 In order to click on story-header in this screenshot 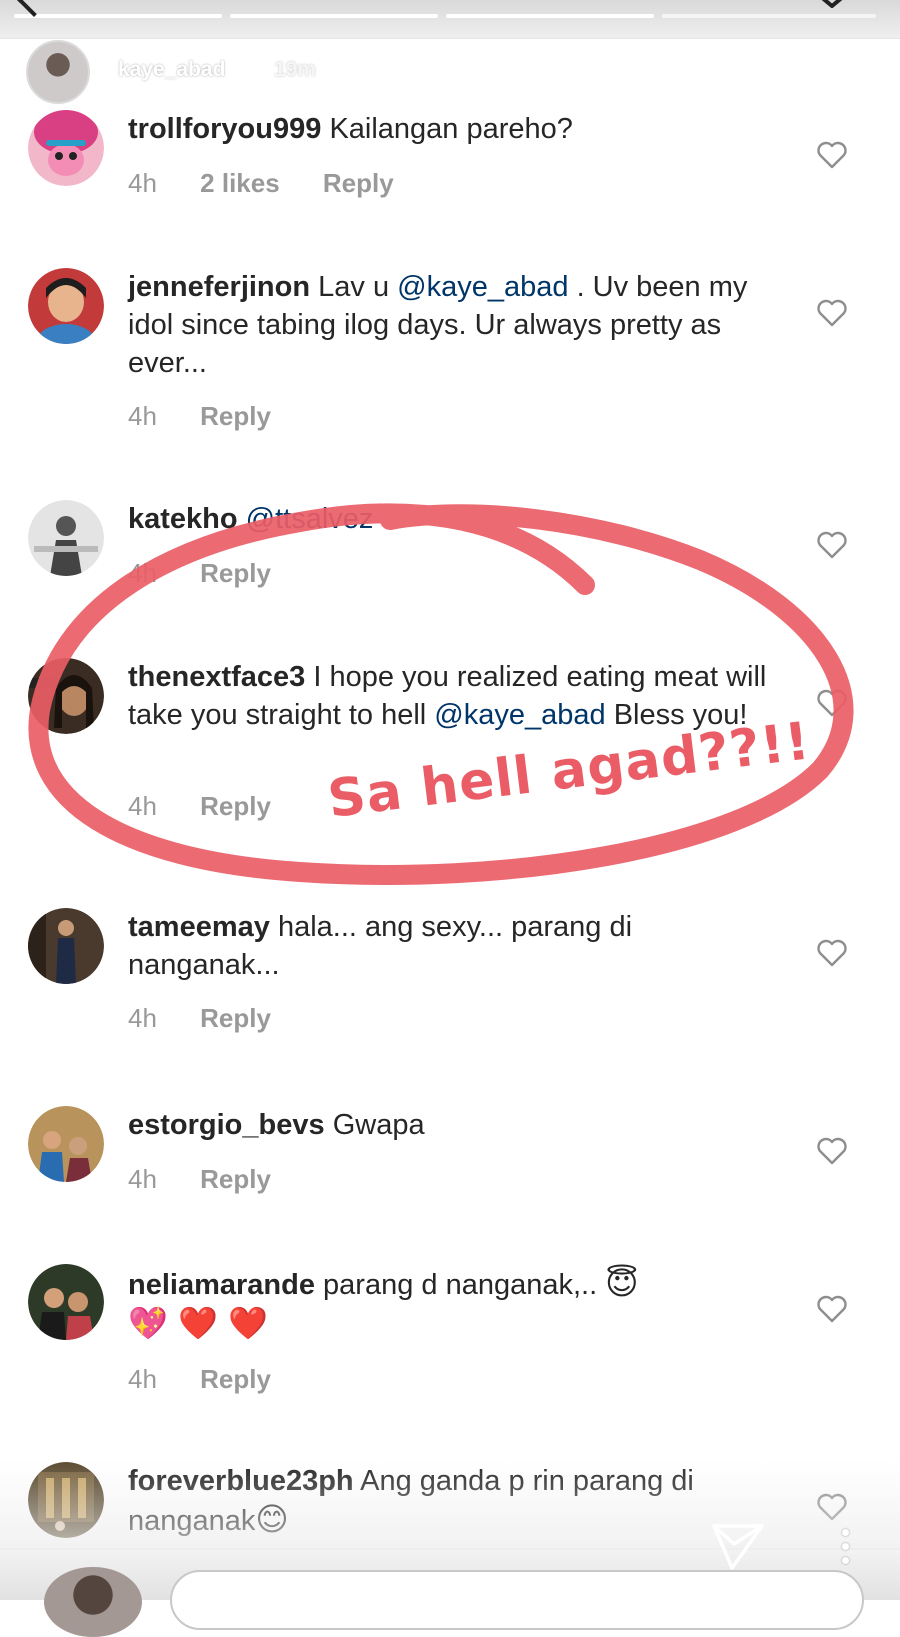, I will do `click(450, 19)`.